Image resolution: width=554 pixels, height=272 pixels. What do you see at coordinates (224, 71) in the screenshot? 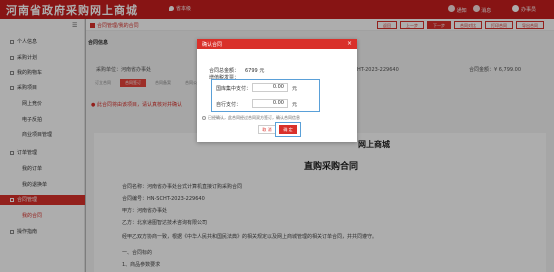
I see `total-amount-label: 合同总金额：` at bounding box center [224, 71].